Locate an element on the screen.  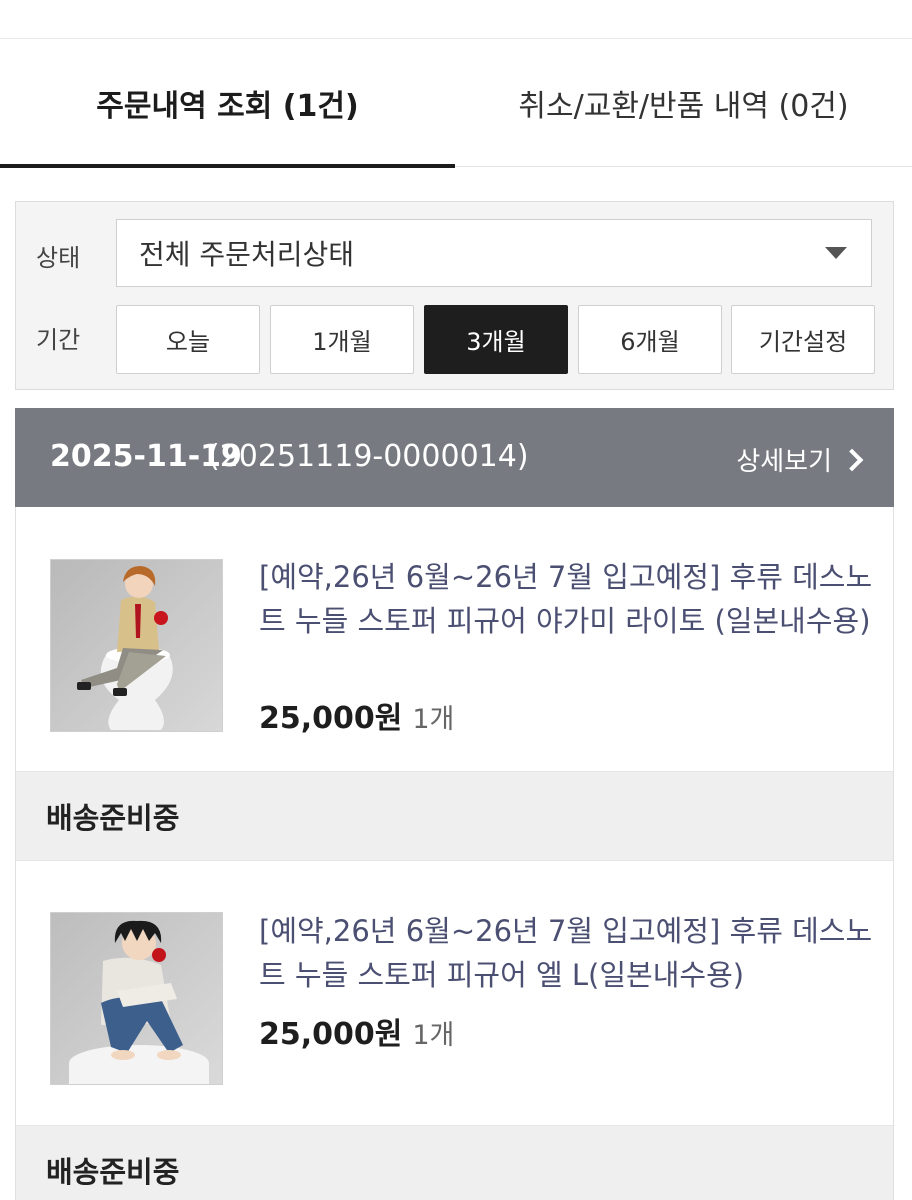
period-button-6months: 6개월 is located at coordinates (650, 339).